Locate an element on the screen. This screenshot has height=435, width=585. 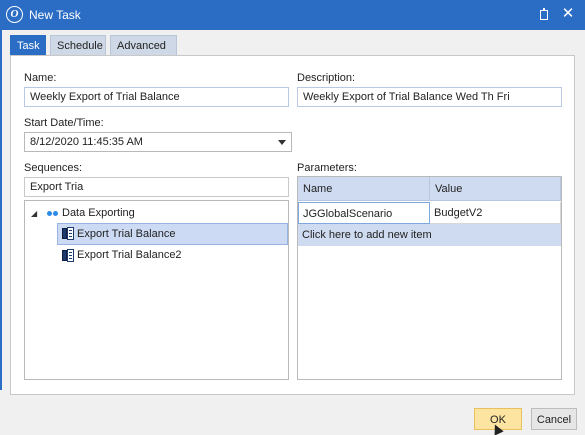
window-title: New Task is located at coordinates (55, 15).